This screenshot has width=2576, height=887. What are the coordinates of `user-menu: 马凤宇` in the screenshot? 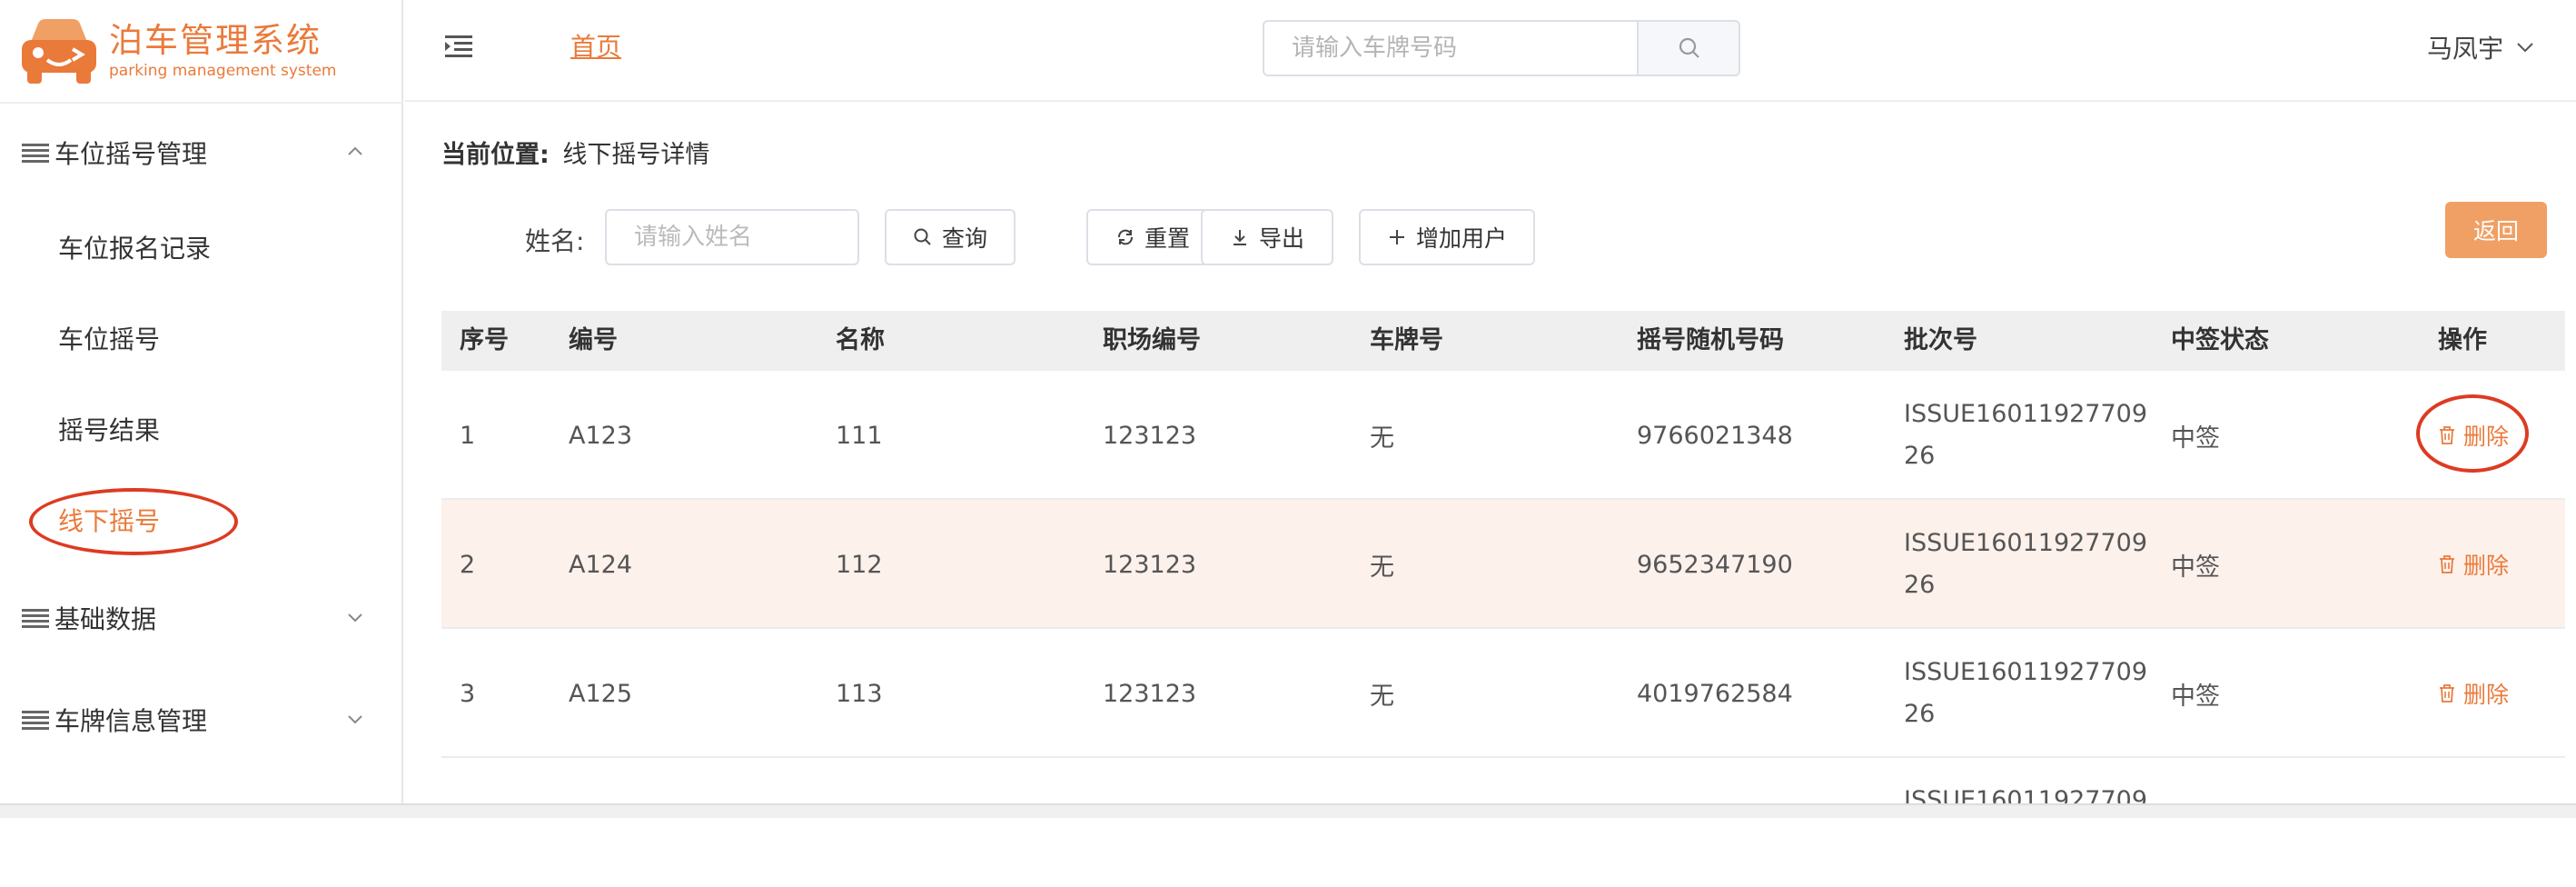 It's located at (2480, 47).